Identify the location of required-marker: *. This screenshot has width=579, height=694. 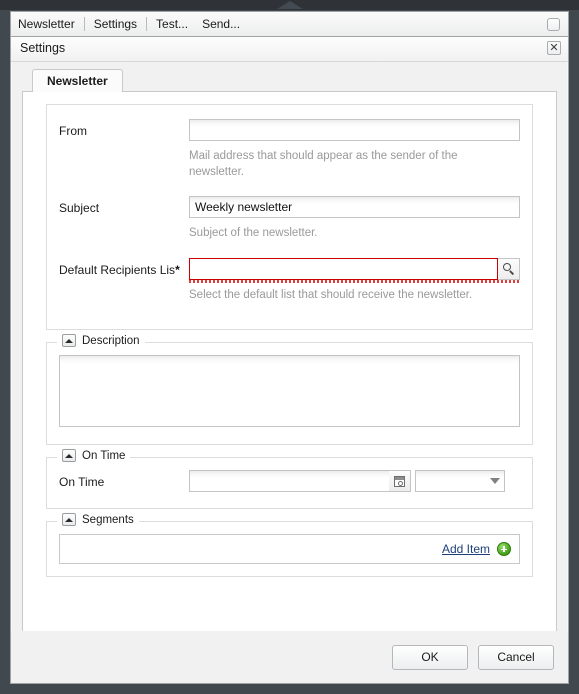
(177, 269).